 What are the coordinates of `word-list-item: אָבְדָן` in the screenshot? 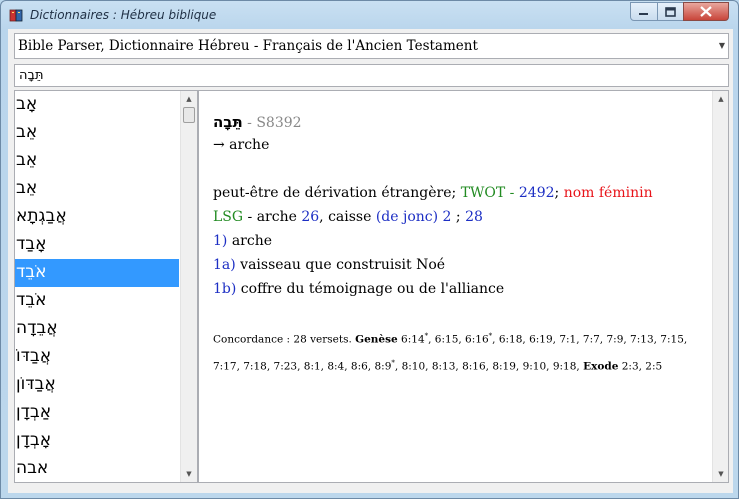 It's located at (97, 441).